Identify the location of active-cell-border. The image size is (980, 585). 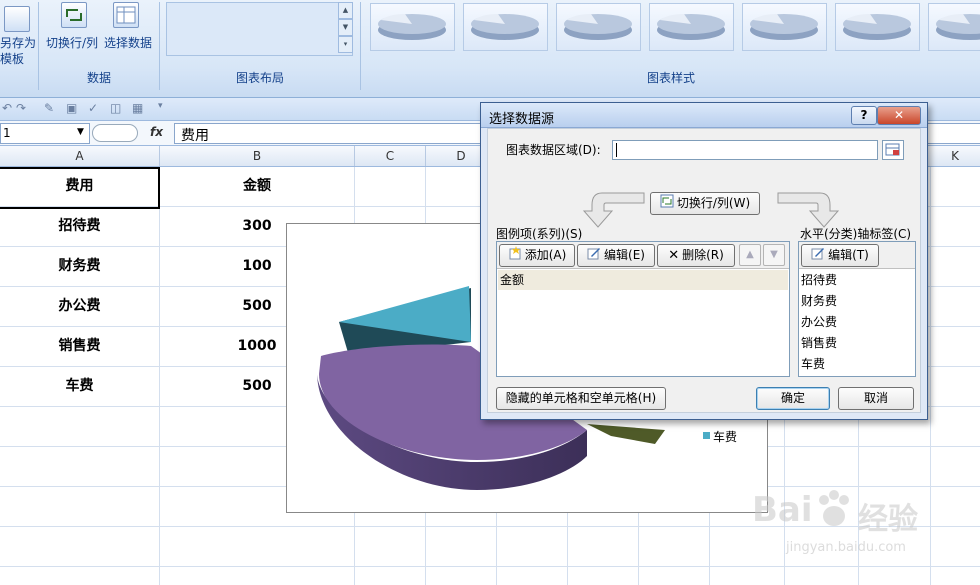
(80, 188).